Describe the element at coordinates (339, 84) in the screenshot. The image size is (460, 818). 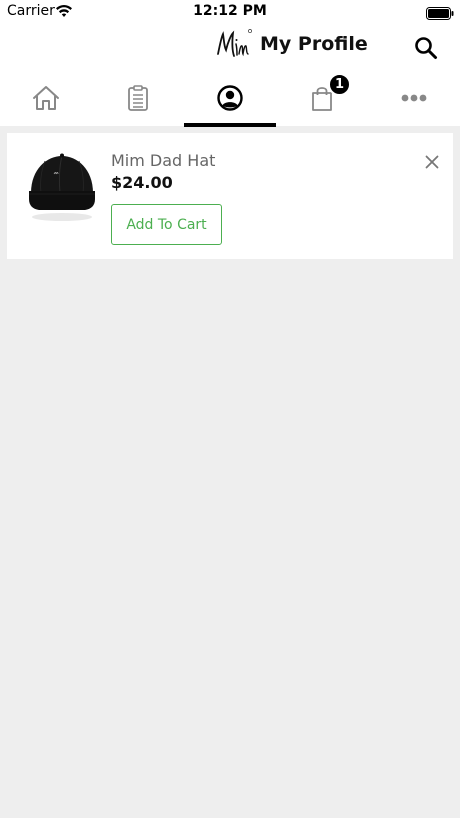
I see `cart-count-badge: 1` at that location.